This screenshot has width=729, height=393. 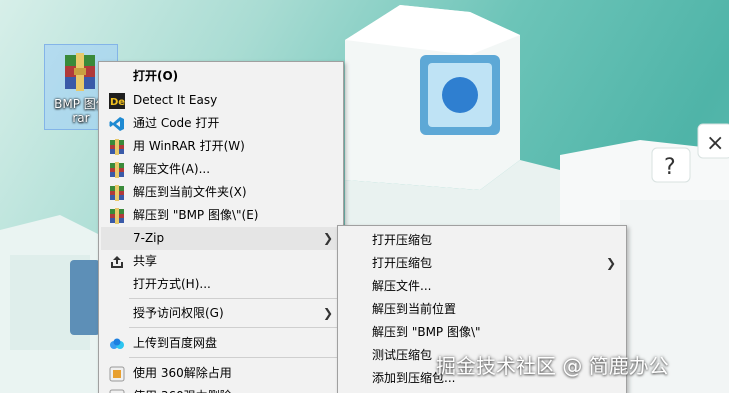 I want to click on detect-it-easy-icon: De, so click(x=117, y=101).